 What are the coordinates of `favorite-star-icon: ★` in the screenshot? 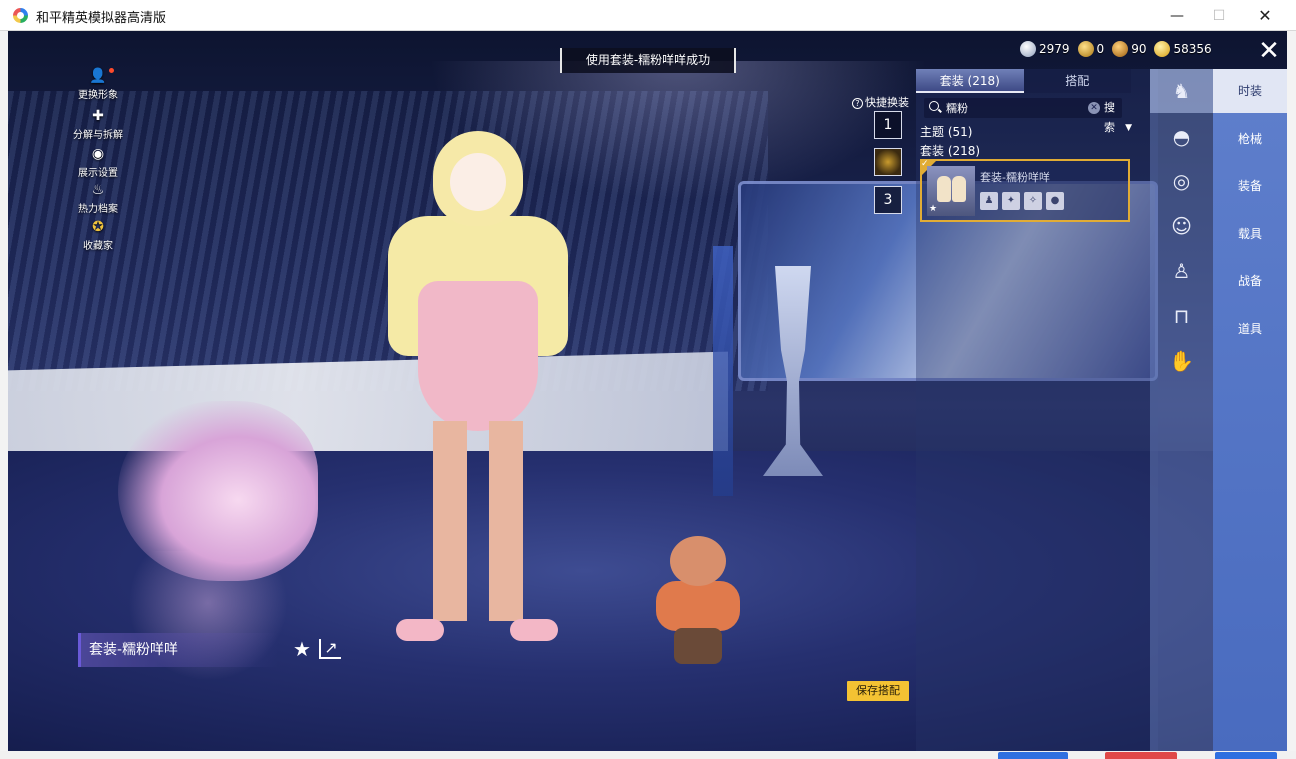 It's located at (302, 649).